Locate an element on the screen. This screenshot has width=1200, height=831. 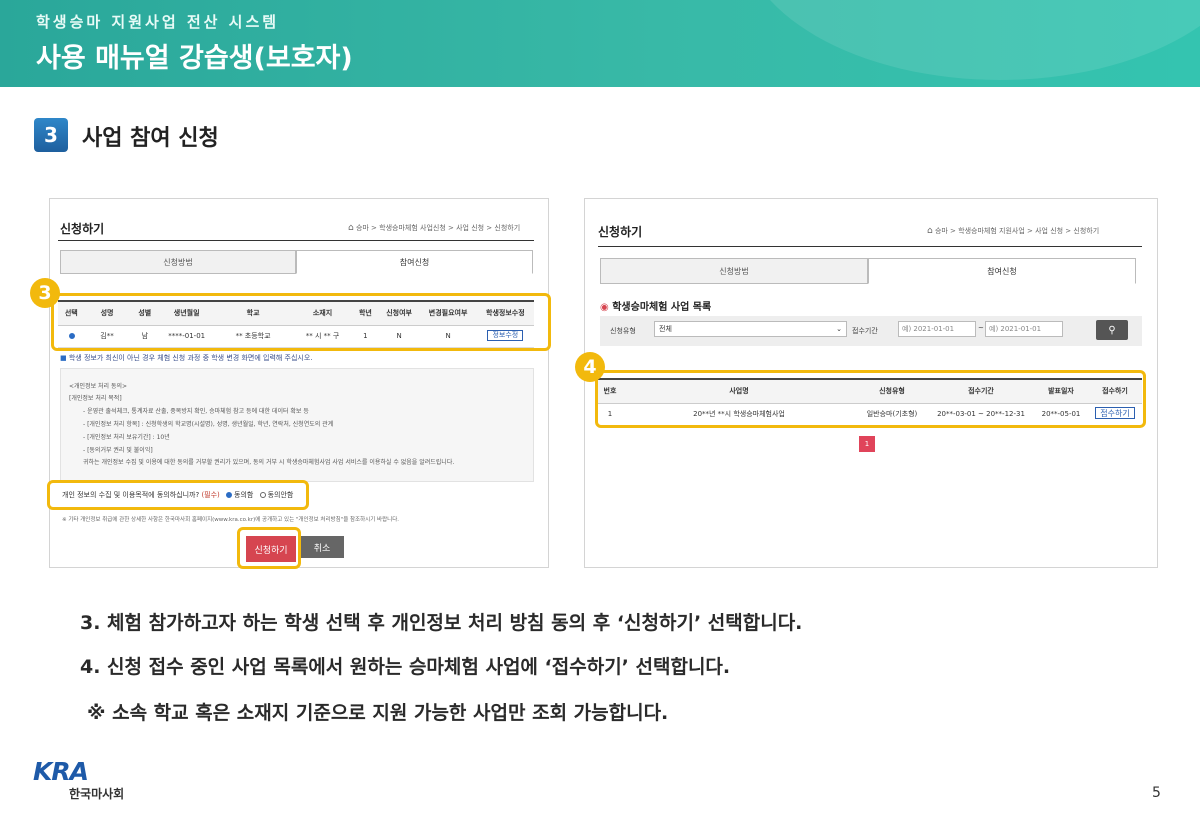
org-name: 한국마사회 is located at coordinates (97, 794).